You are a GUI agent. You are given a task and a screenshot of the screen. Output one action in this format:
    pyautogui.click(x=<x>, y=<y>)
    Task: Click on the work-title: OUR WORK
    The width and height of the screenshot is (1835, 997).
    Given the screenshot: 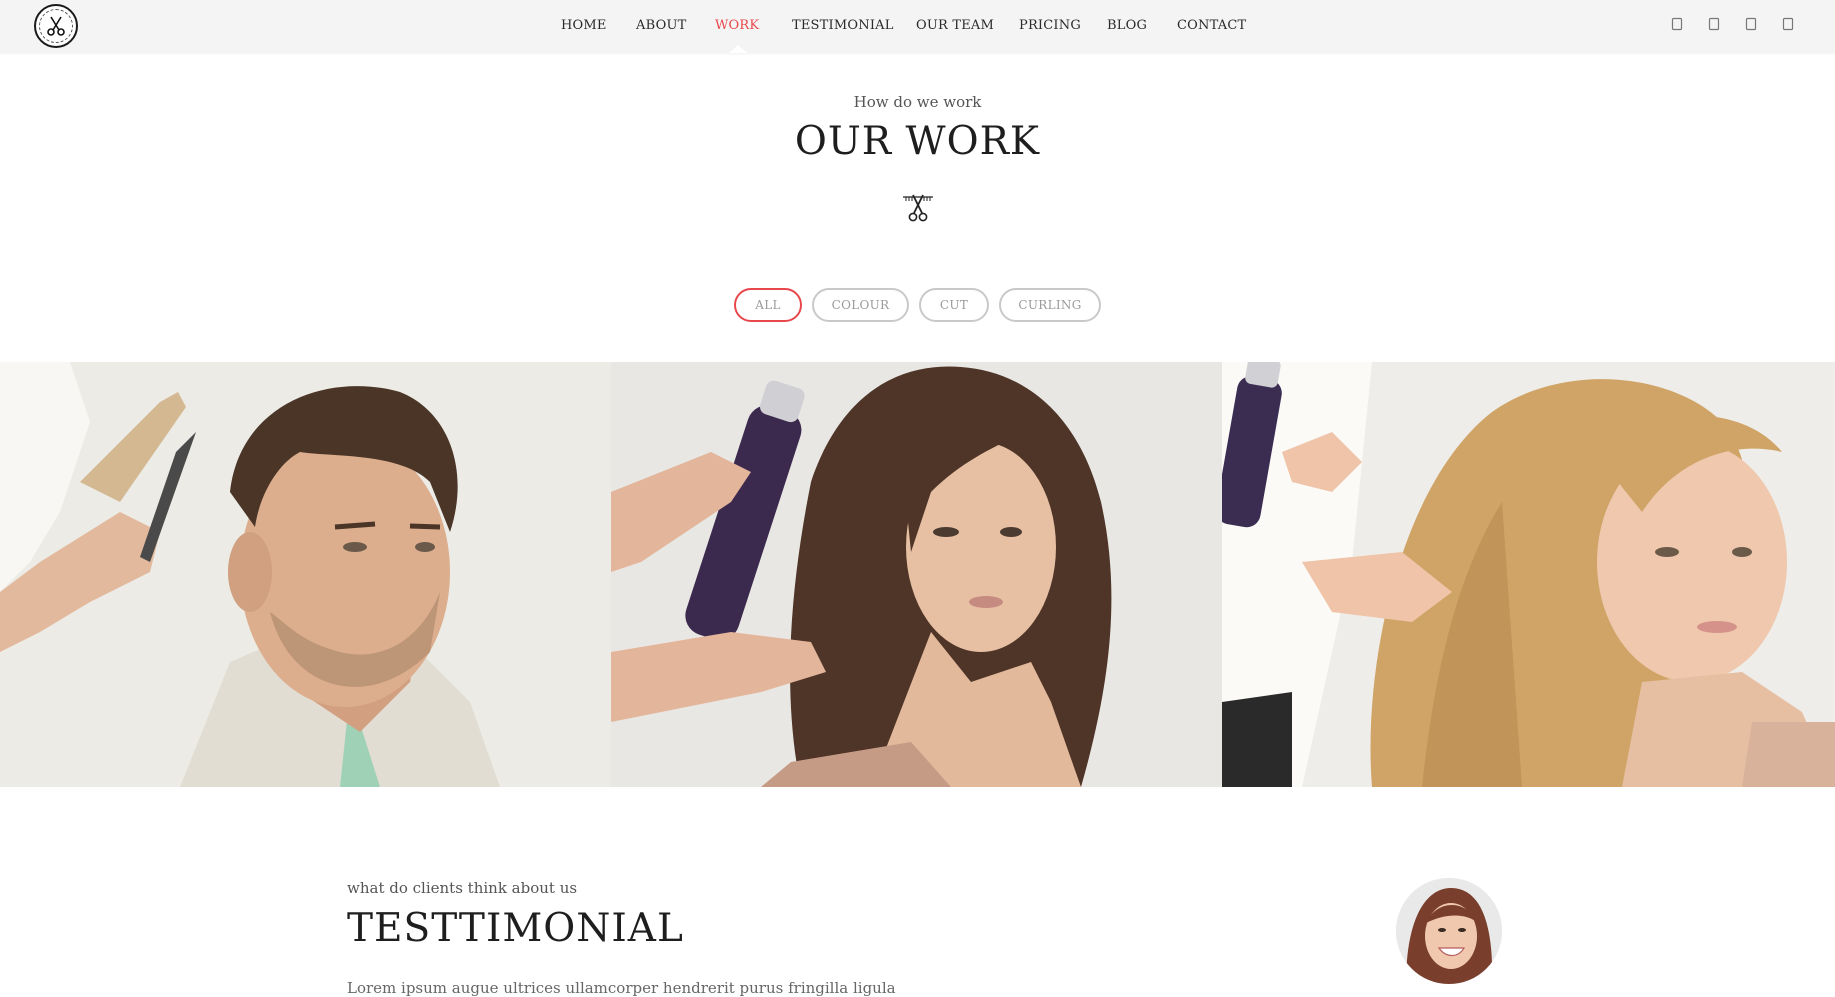 What is the action you would take?
    pyautogui.click(x=917, y=141)
    